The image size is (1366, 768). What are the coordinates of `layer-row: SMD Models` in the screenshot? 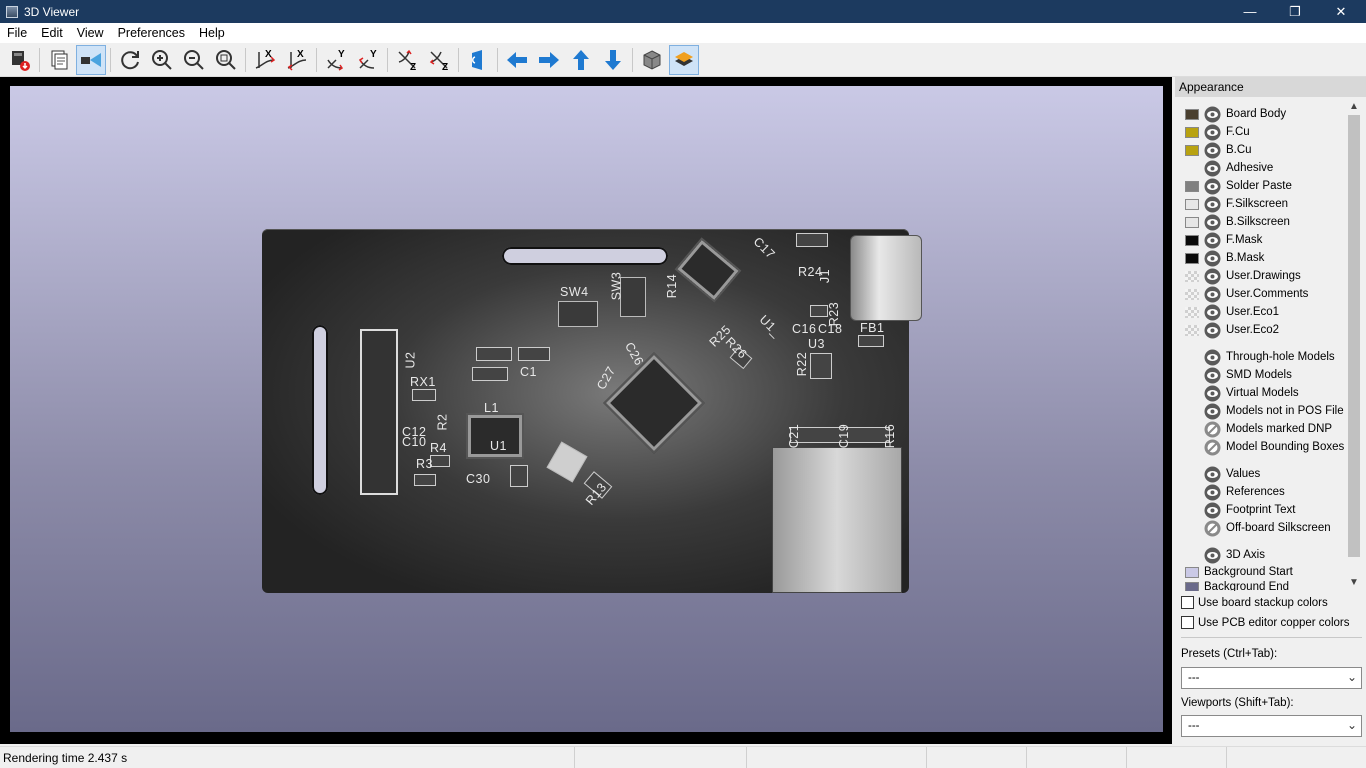 It's located at (1238, 375).